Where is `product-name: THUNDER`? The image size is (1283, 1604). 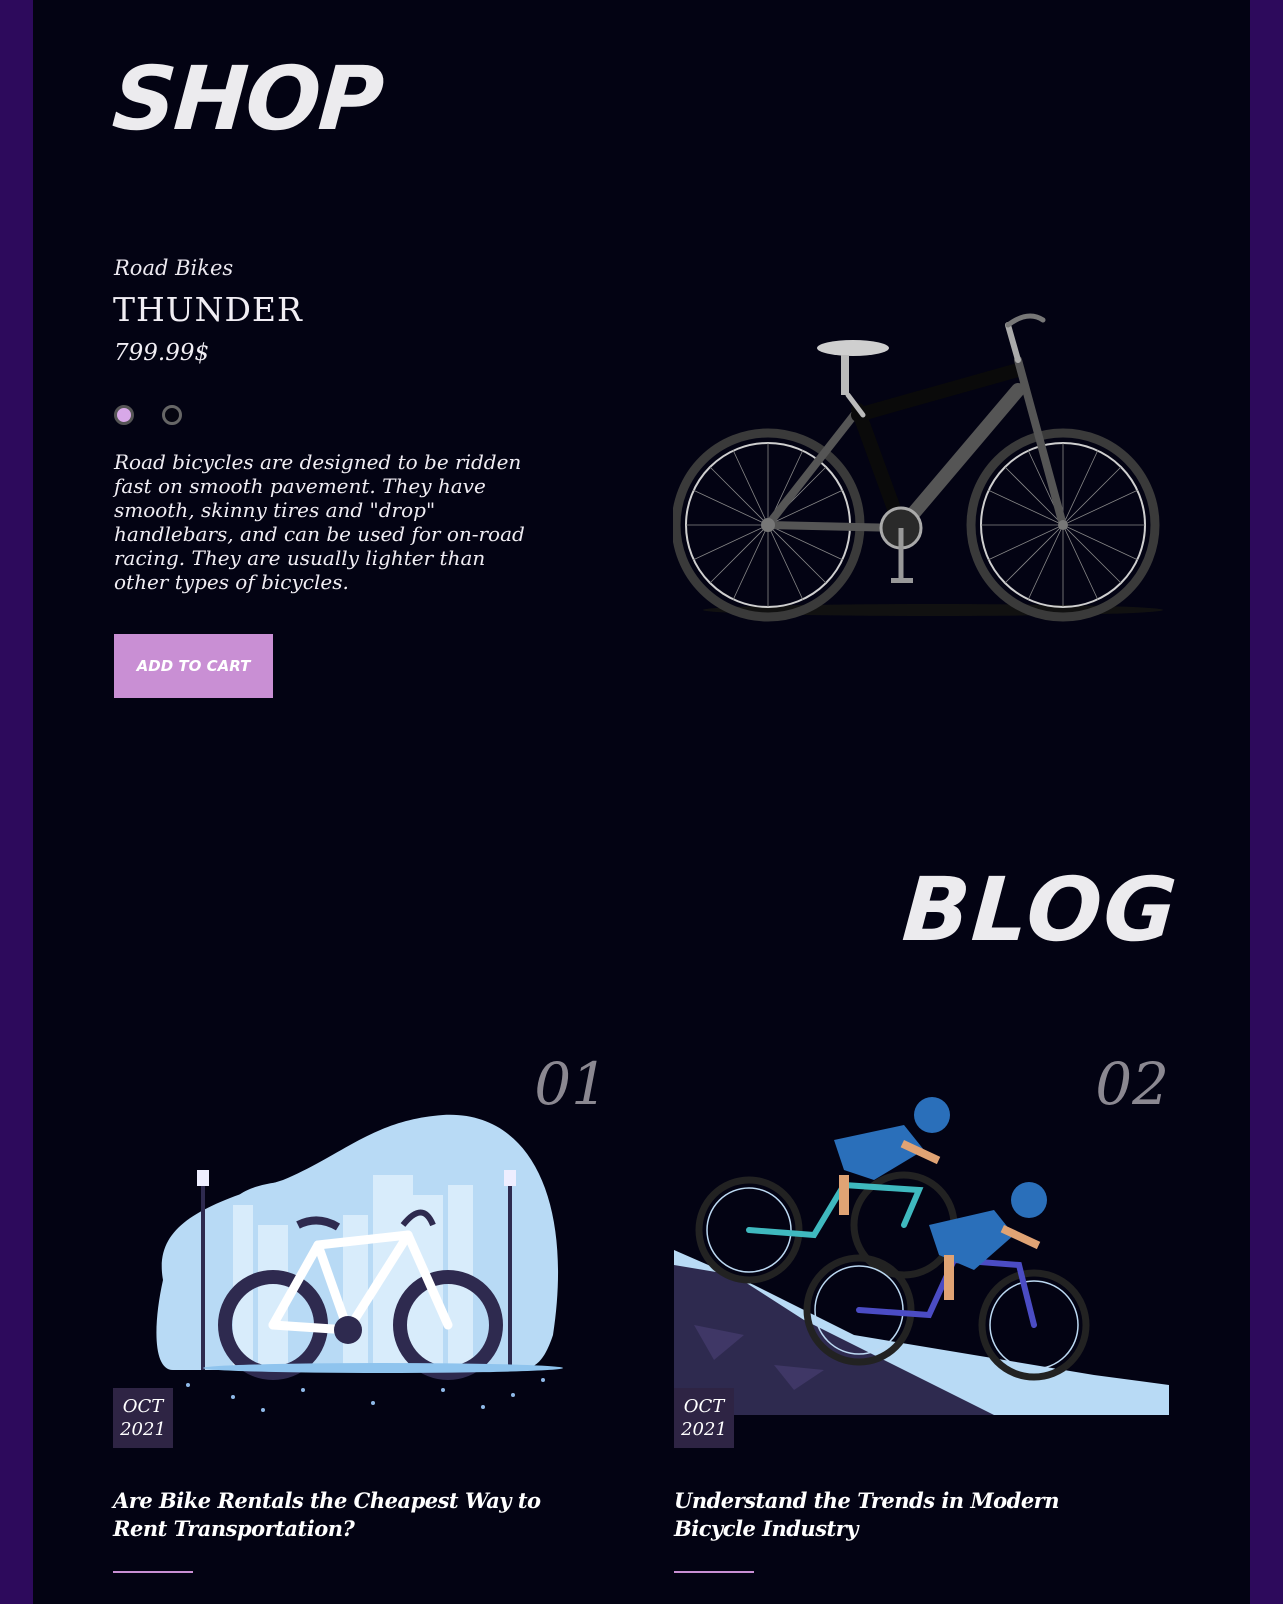 product-name: THUNDER is located at coordinates (208, 309).